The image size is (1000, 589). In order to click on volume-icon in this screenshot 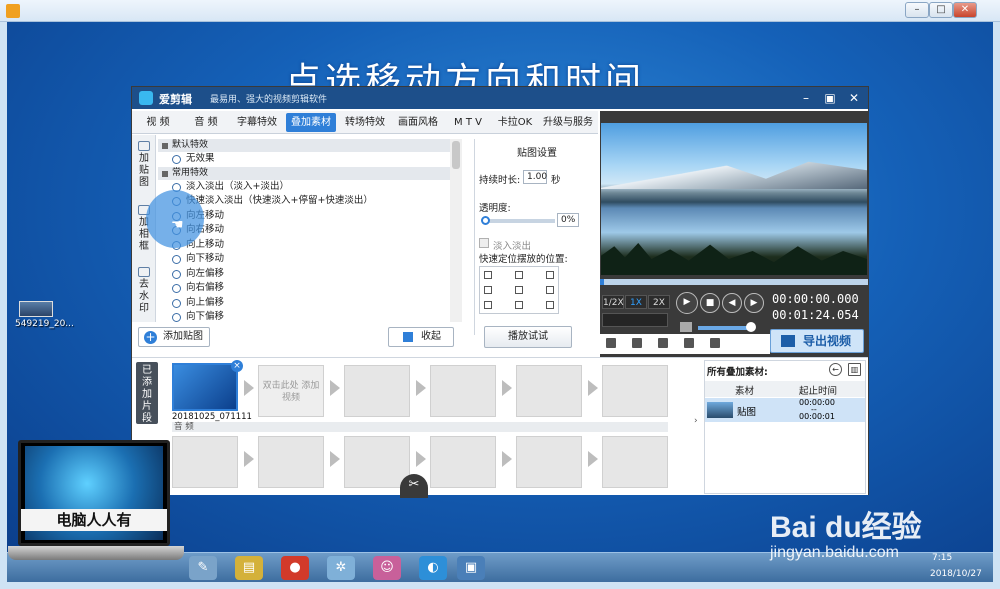, I will do `click(686, 327)`.